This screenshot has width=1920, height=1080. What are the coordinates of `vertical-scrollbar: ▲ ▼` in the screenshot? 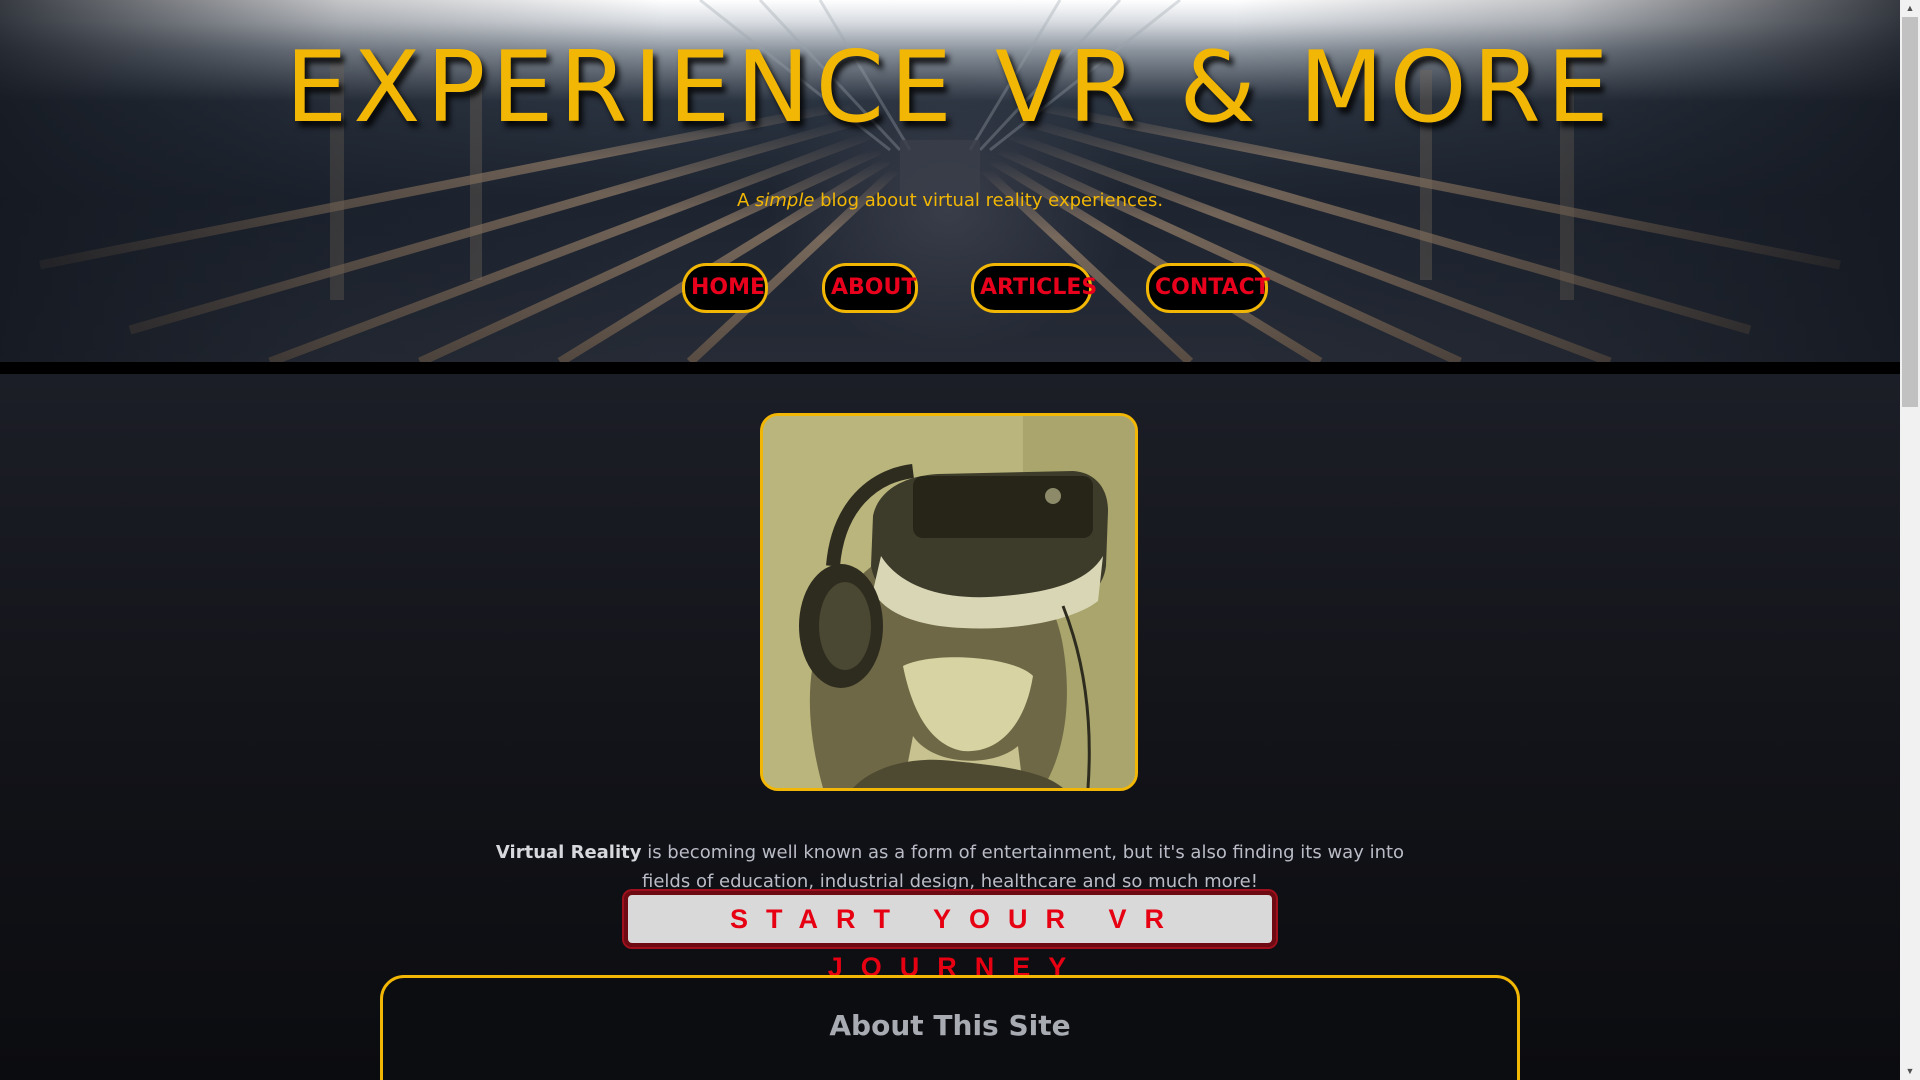 It's located at (1910, 540).